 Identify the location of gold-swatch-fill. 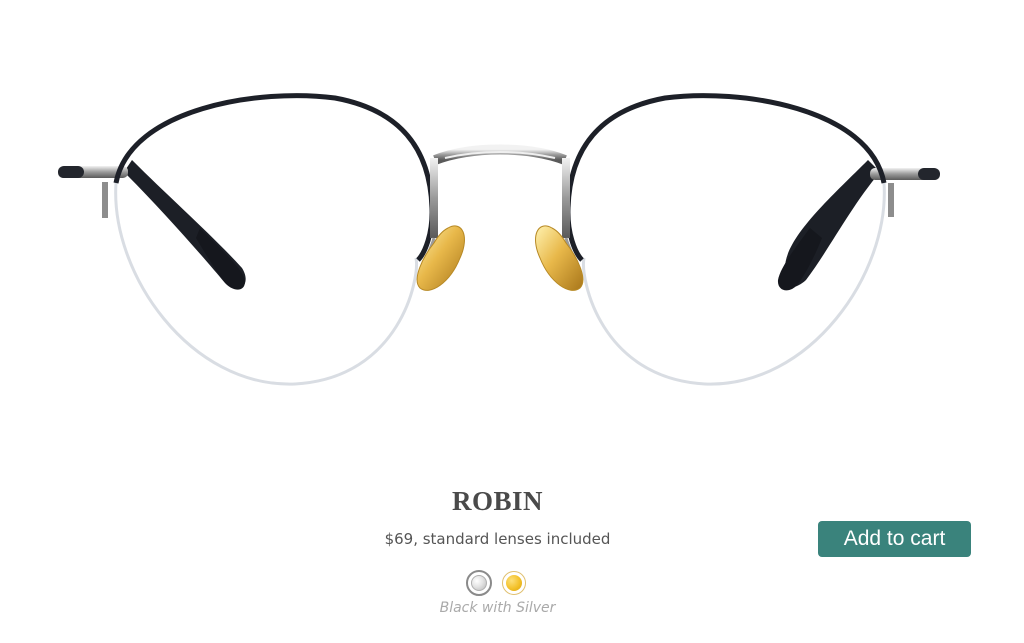
(514, 583).